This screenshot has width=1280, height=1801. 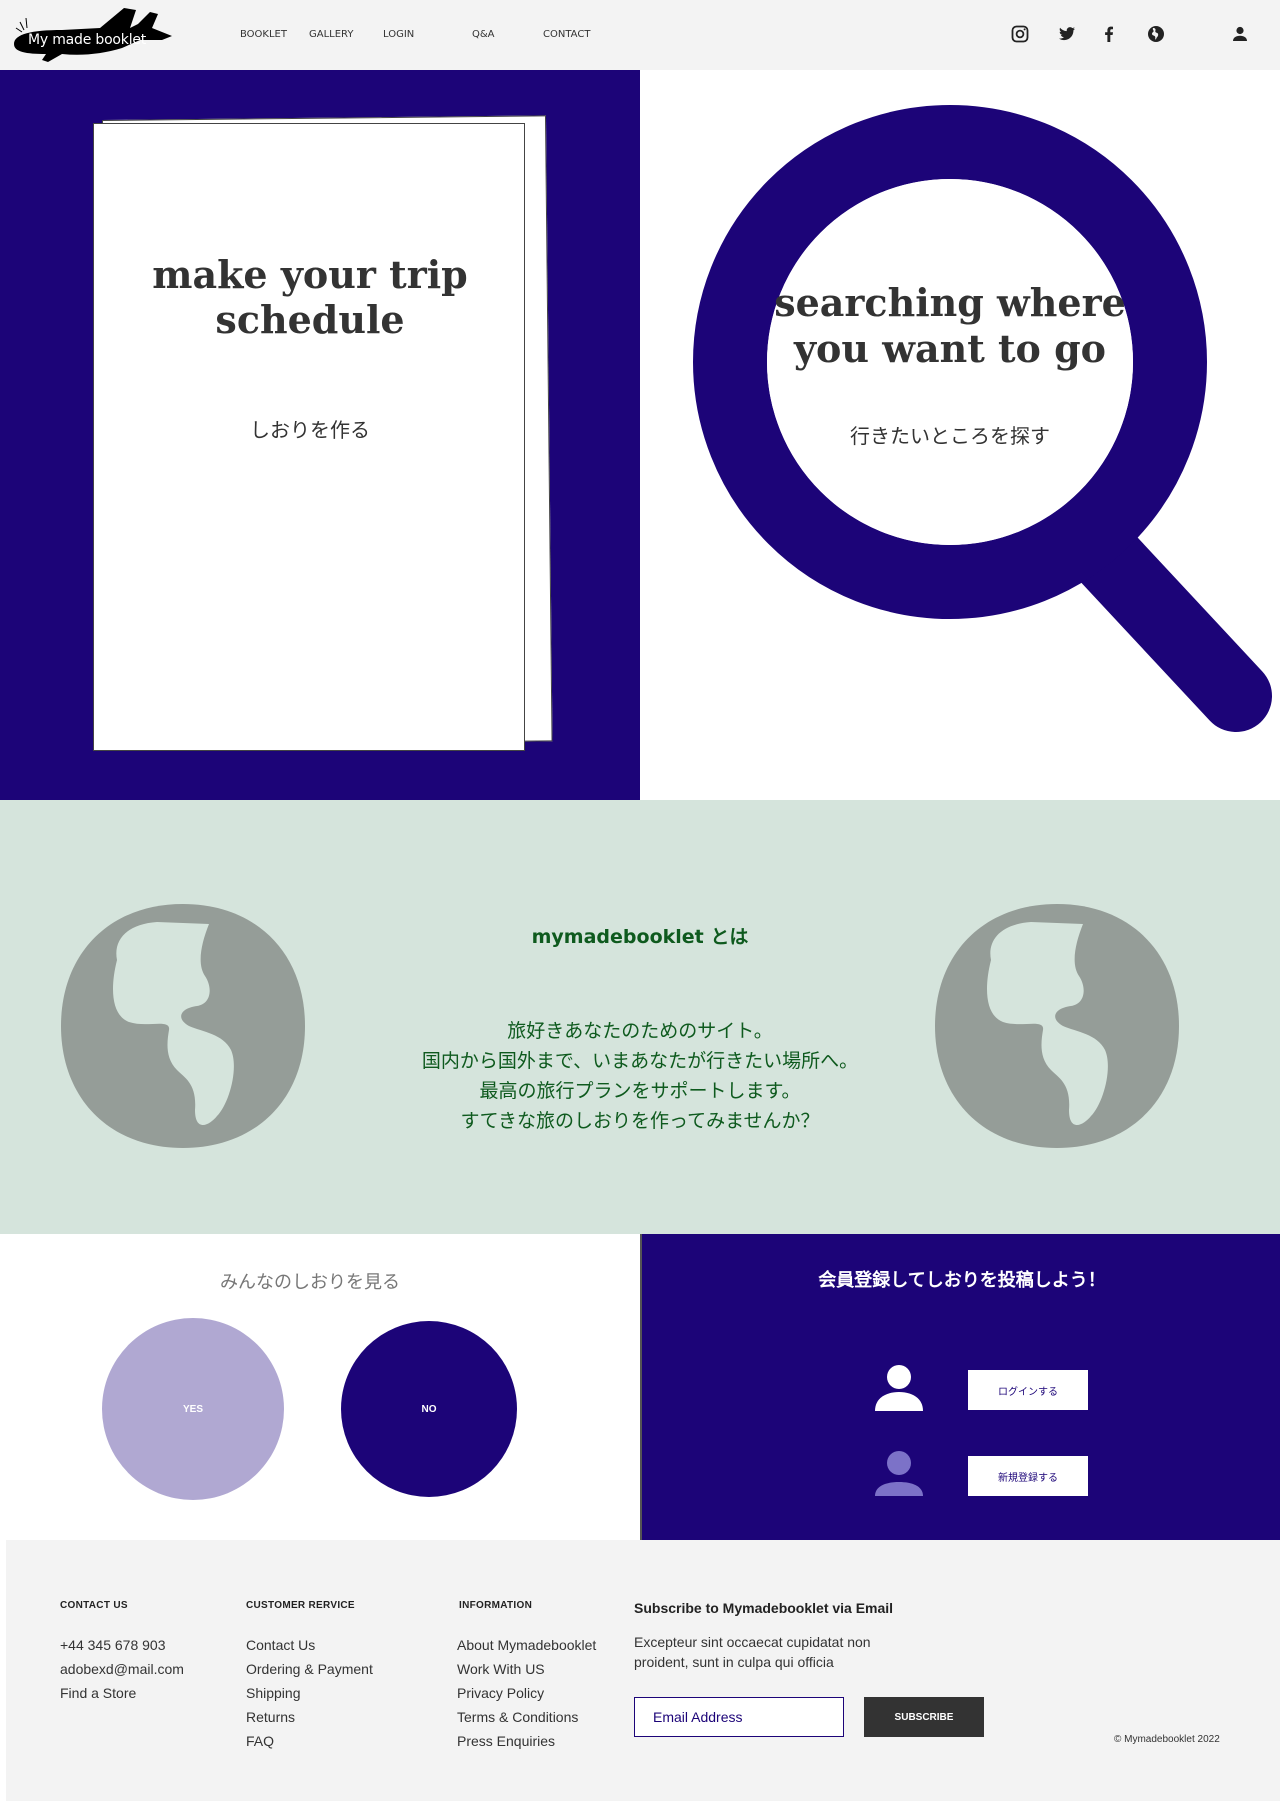 What do you see at coordinates (1167, 1739) in the screenshot?
I see `copyright: © Mymadebooklet 2022` at bounding box center [1167, 1739].